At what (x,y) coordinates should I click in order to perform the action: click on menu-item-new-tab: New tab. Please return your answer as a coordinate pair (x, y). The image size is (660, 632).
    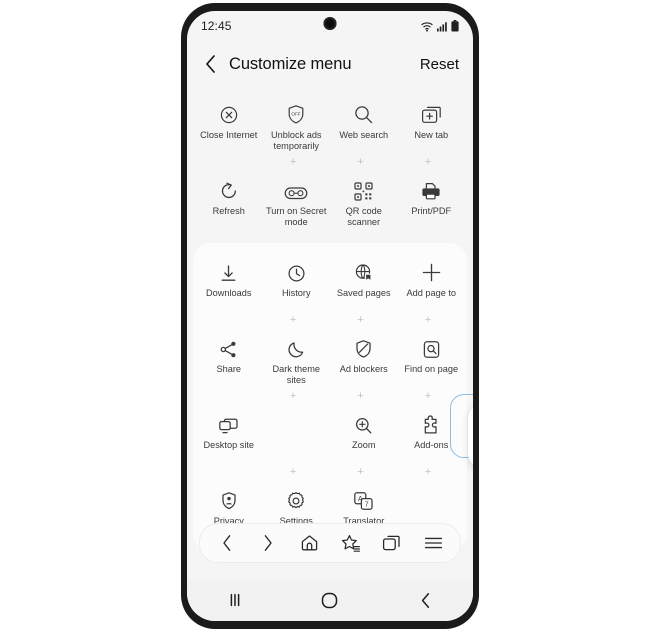
    Looking at the image, I should click on (432, 124).